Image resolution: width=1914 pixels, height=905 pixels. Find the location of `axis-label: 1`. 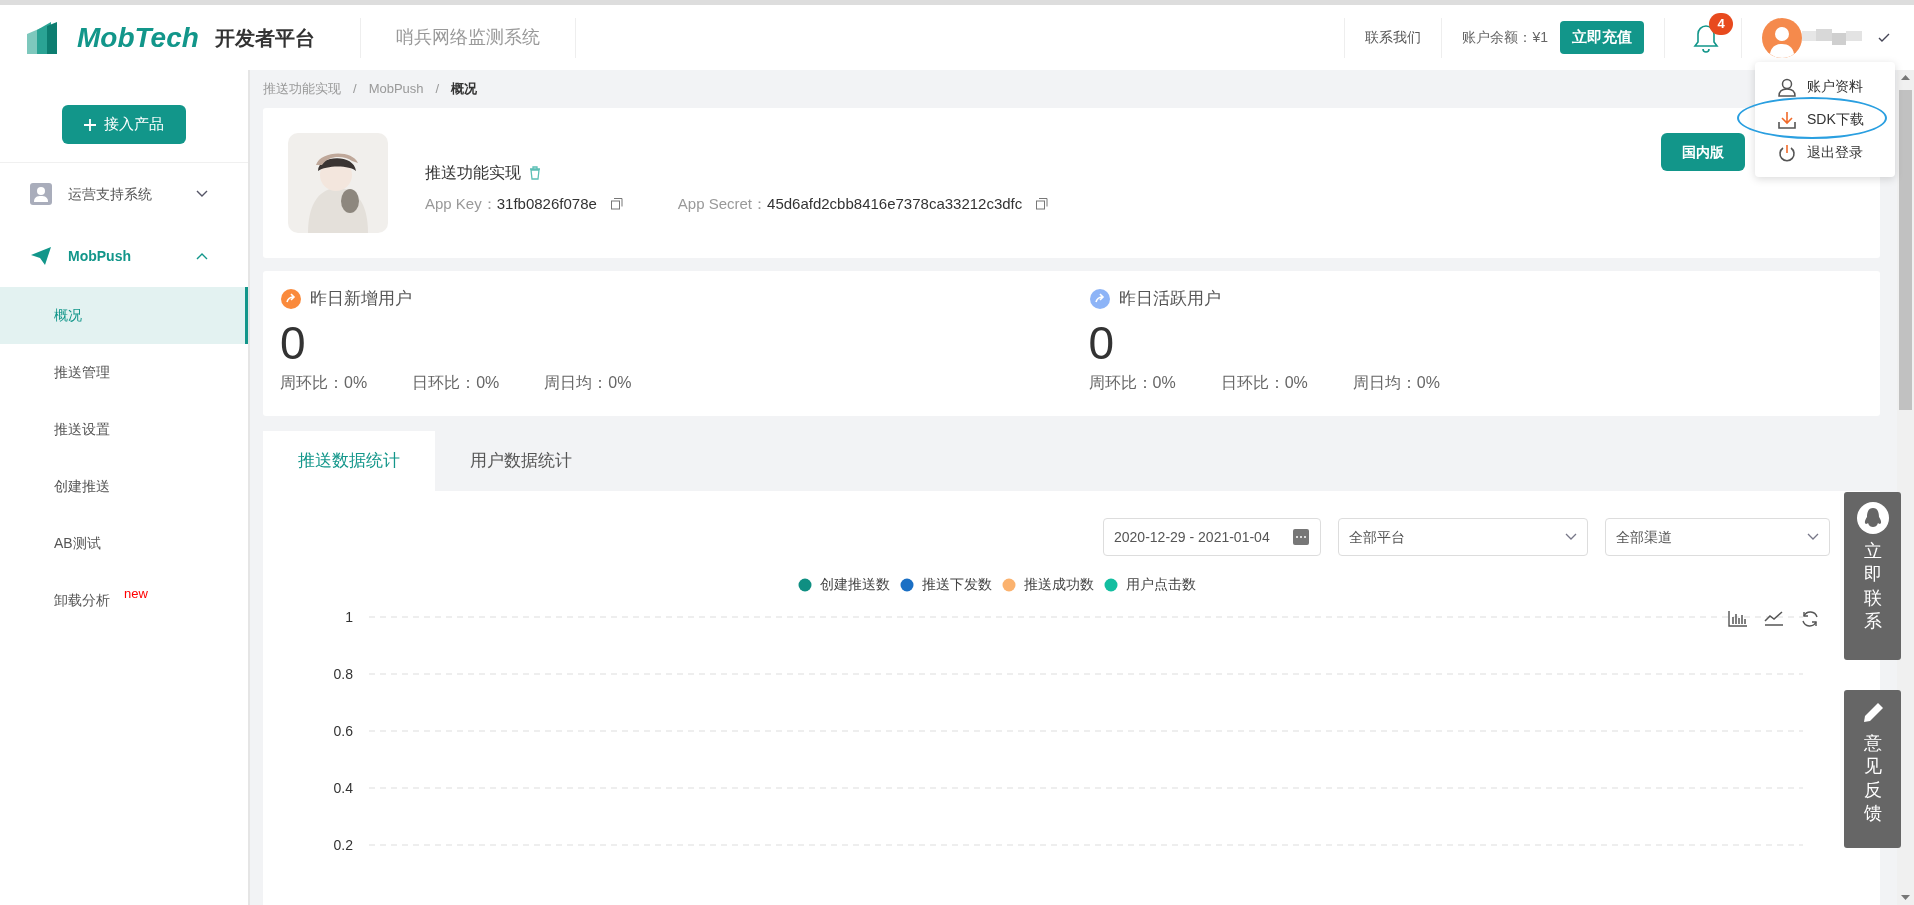

axis-label: 1 is located at coordinates (349, 617).